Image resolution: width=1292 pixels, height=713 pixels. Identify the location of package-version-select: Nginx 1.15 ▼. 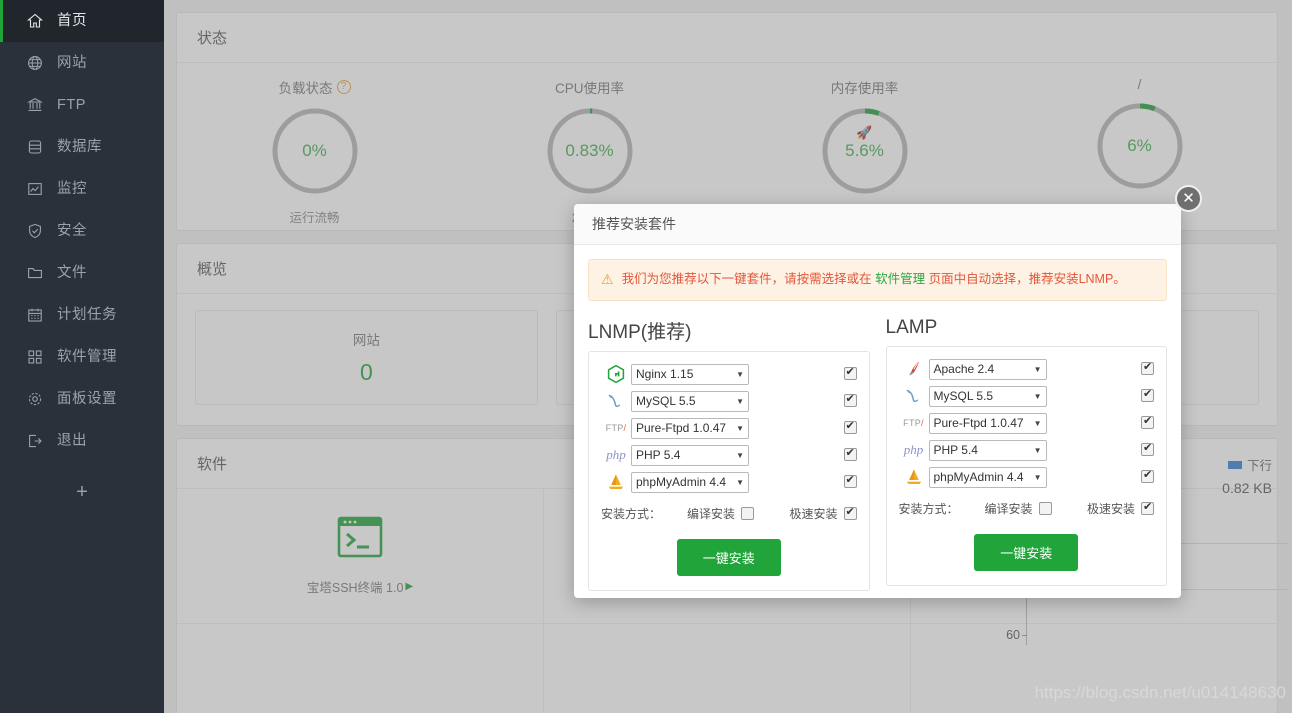
(690, 374).